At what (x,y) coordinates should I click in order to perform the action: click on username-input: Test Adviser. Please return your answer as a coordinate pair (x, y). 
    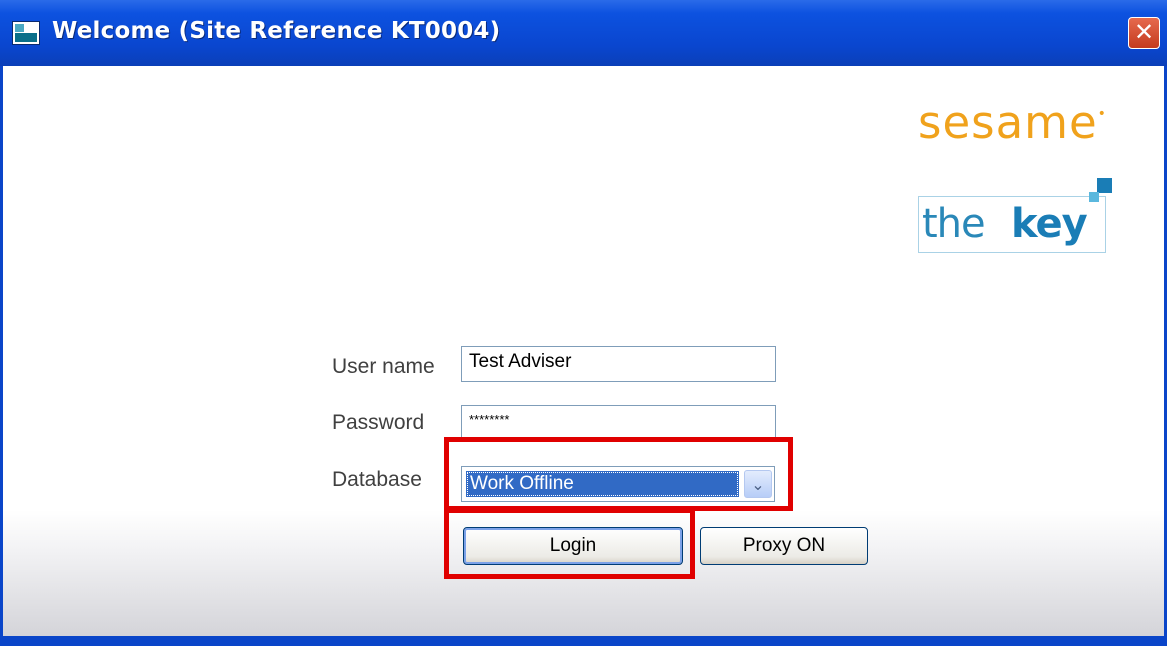
    Looking at the image, I should click on (618, 364).